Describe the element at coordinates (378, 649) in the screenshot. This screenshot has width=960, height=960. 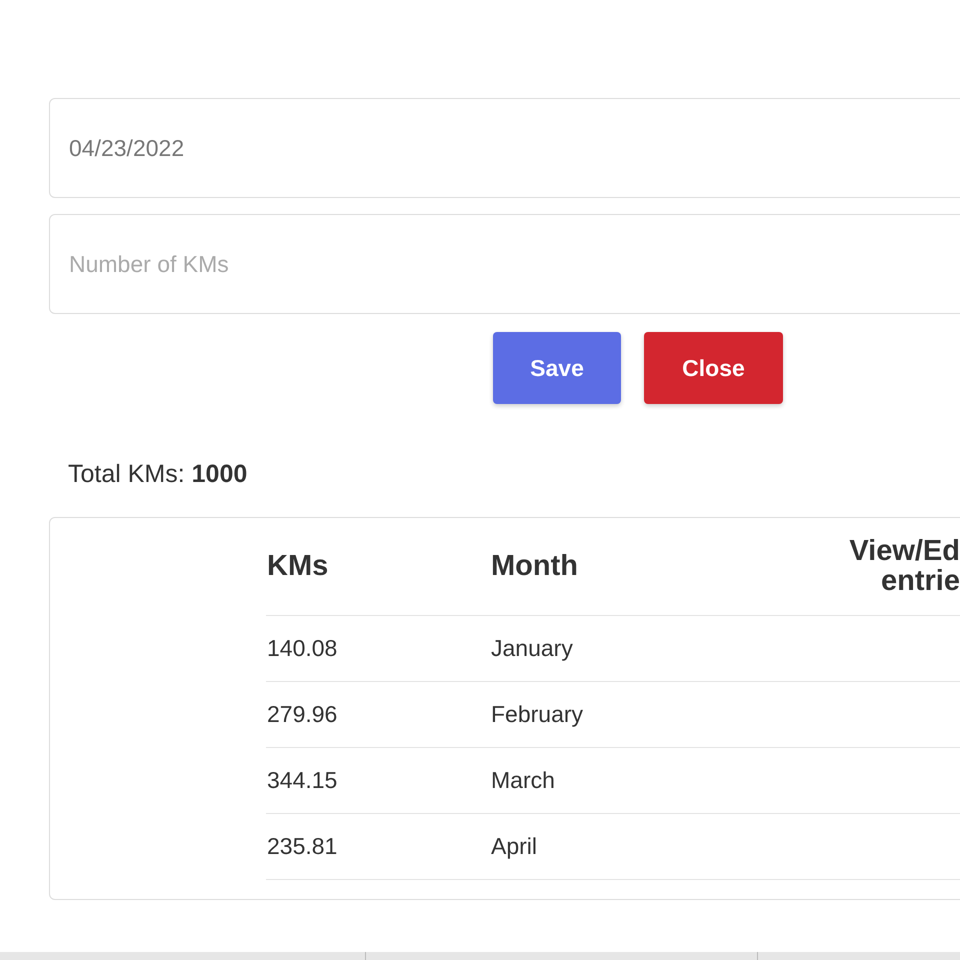
I see `table-cell: 140.08` at that location.